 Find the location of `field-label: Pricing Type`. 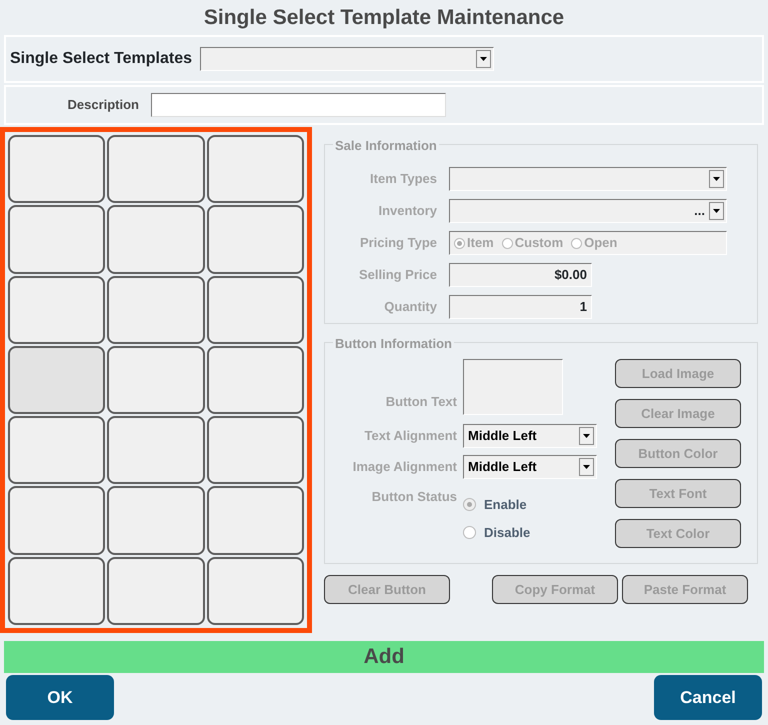

field-label: Pricing Type is located at coordinates (398, 243).